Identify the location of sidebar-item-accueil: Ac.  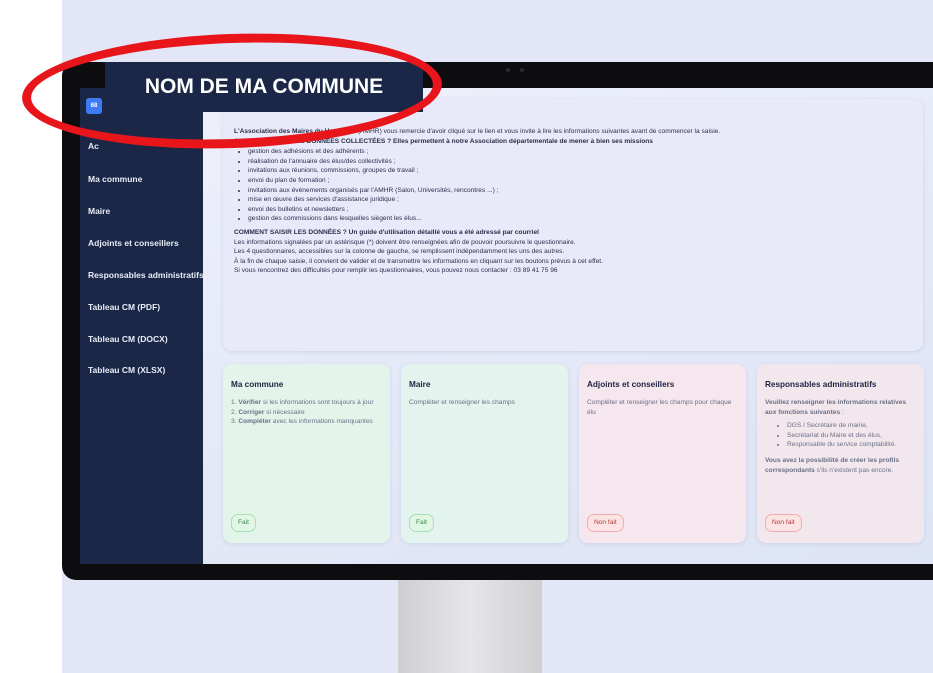
(93, 146).